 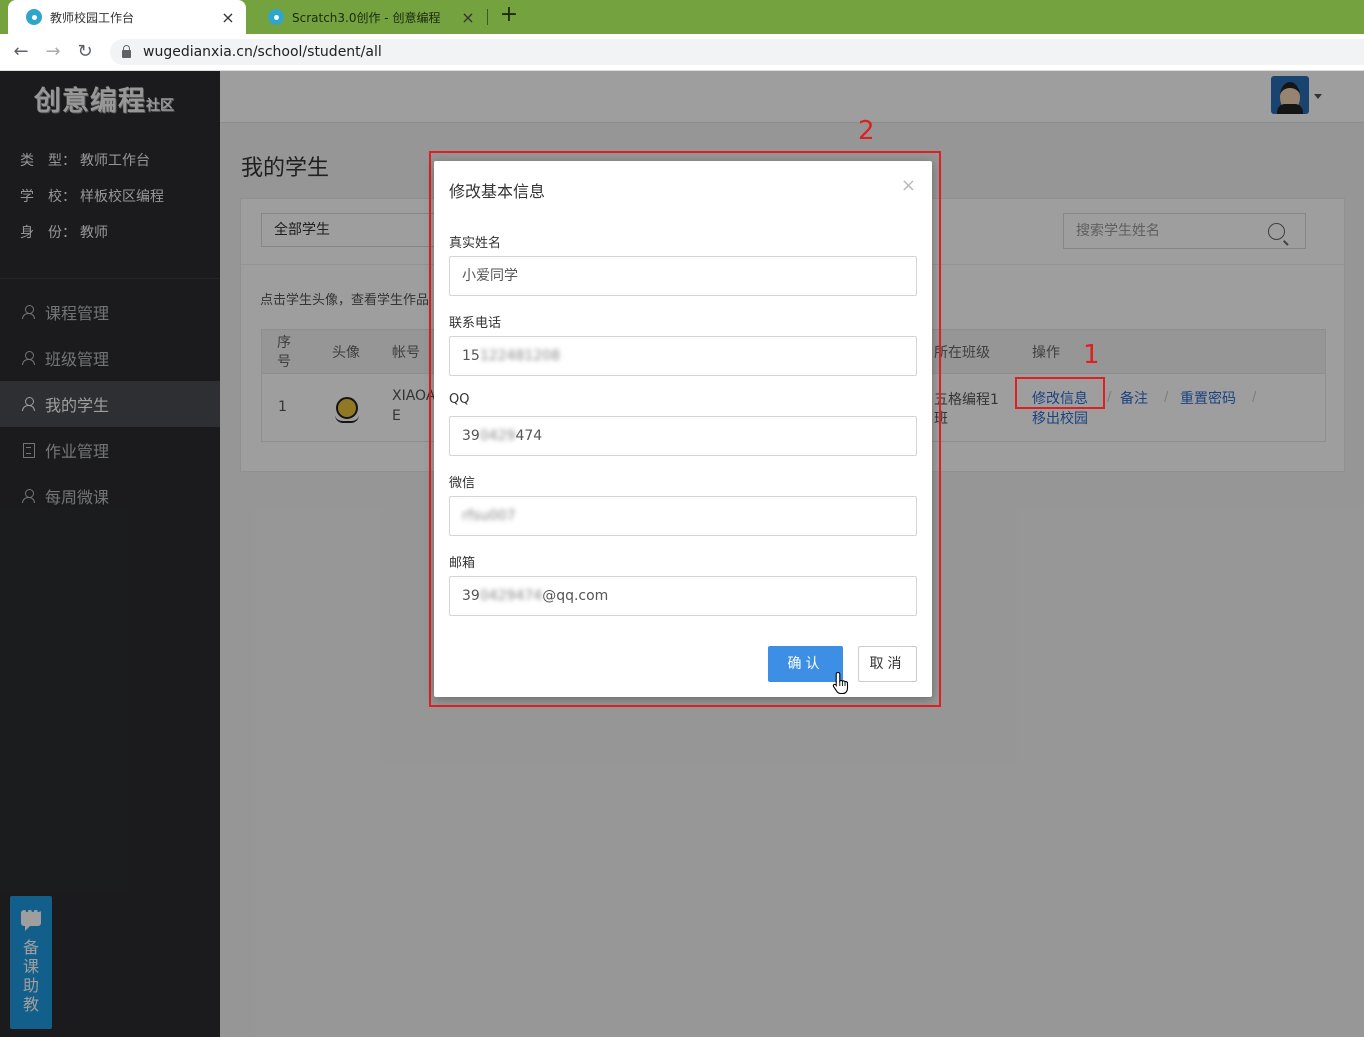 I want to click on phone-value: 15, so click(x=471, y=356).